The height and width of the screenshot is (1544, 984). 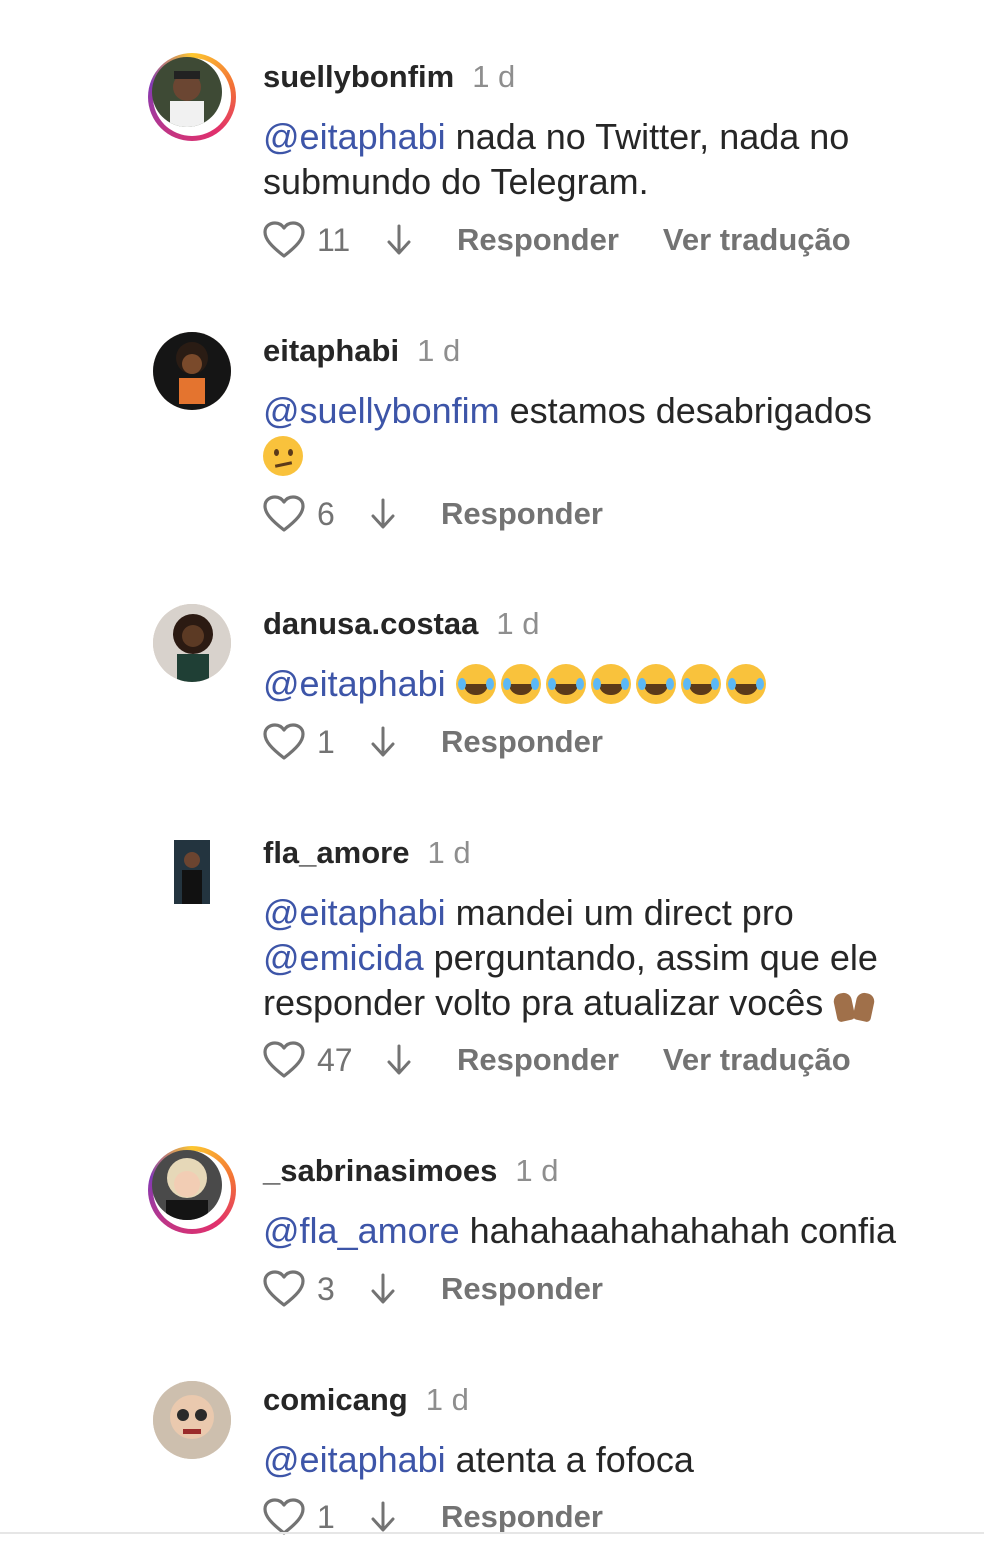 What do you see at coordinates (603, 433) in the screenshot?
I see `comment-text: @suellybonfim estamos desabrigados` at bounding box center [603, 433].